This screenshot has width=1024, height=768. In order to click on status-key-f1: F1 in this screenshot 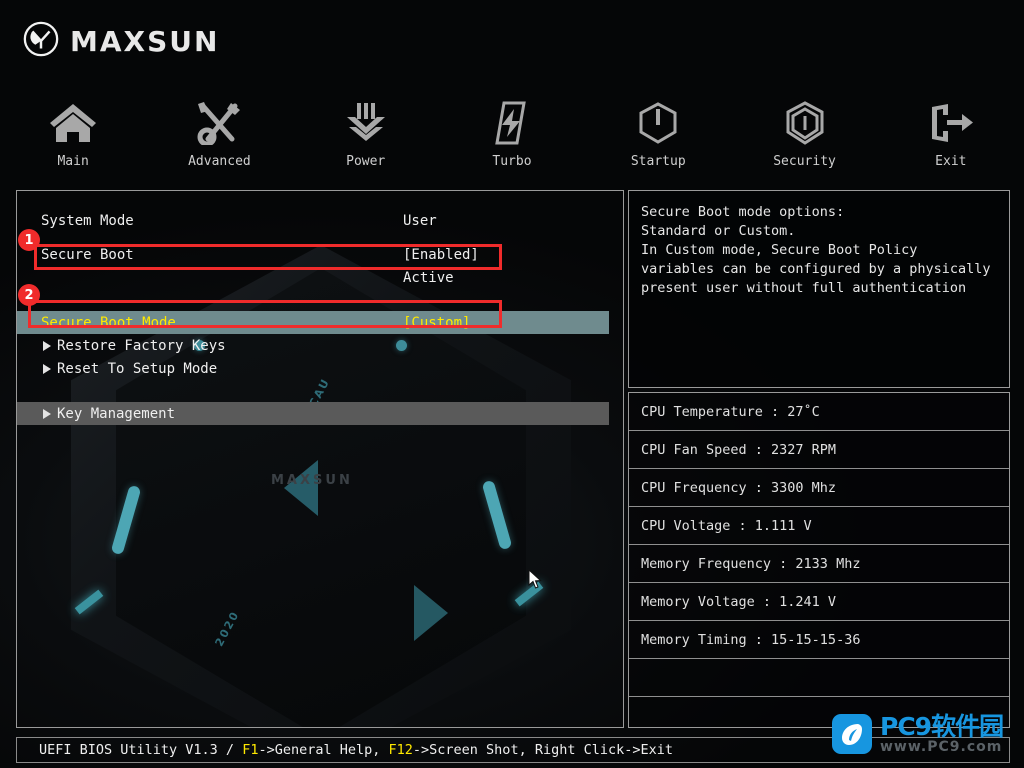, I will do `click(250, 750)`.